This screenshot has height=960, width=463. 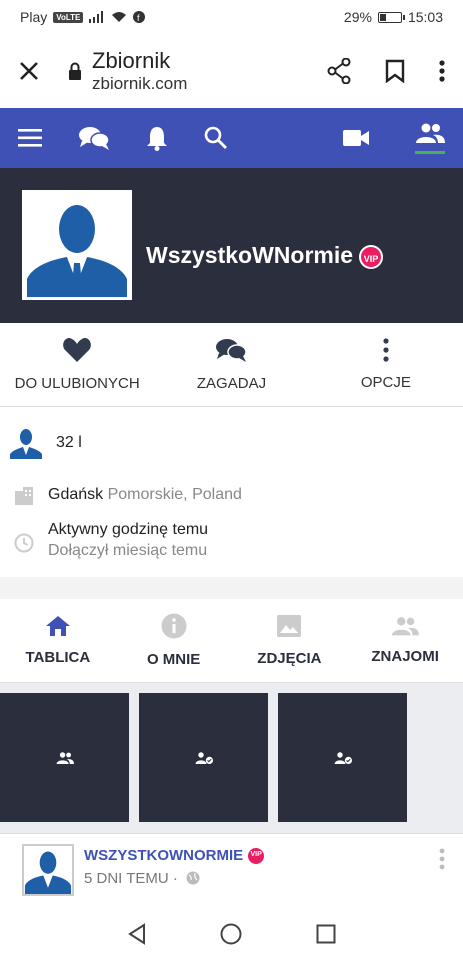 I want to click on home-icon, so click(x=57, y=626).